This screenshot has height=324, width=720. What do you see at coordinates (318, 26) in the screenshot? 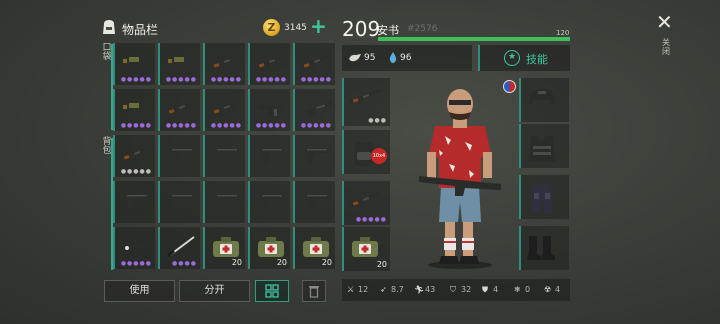
I see `add-coins-button: +` at bounding box center [318, 26].